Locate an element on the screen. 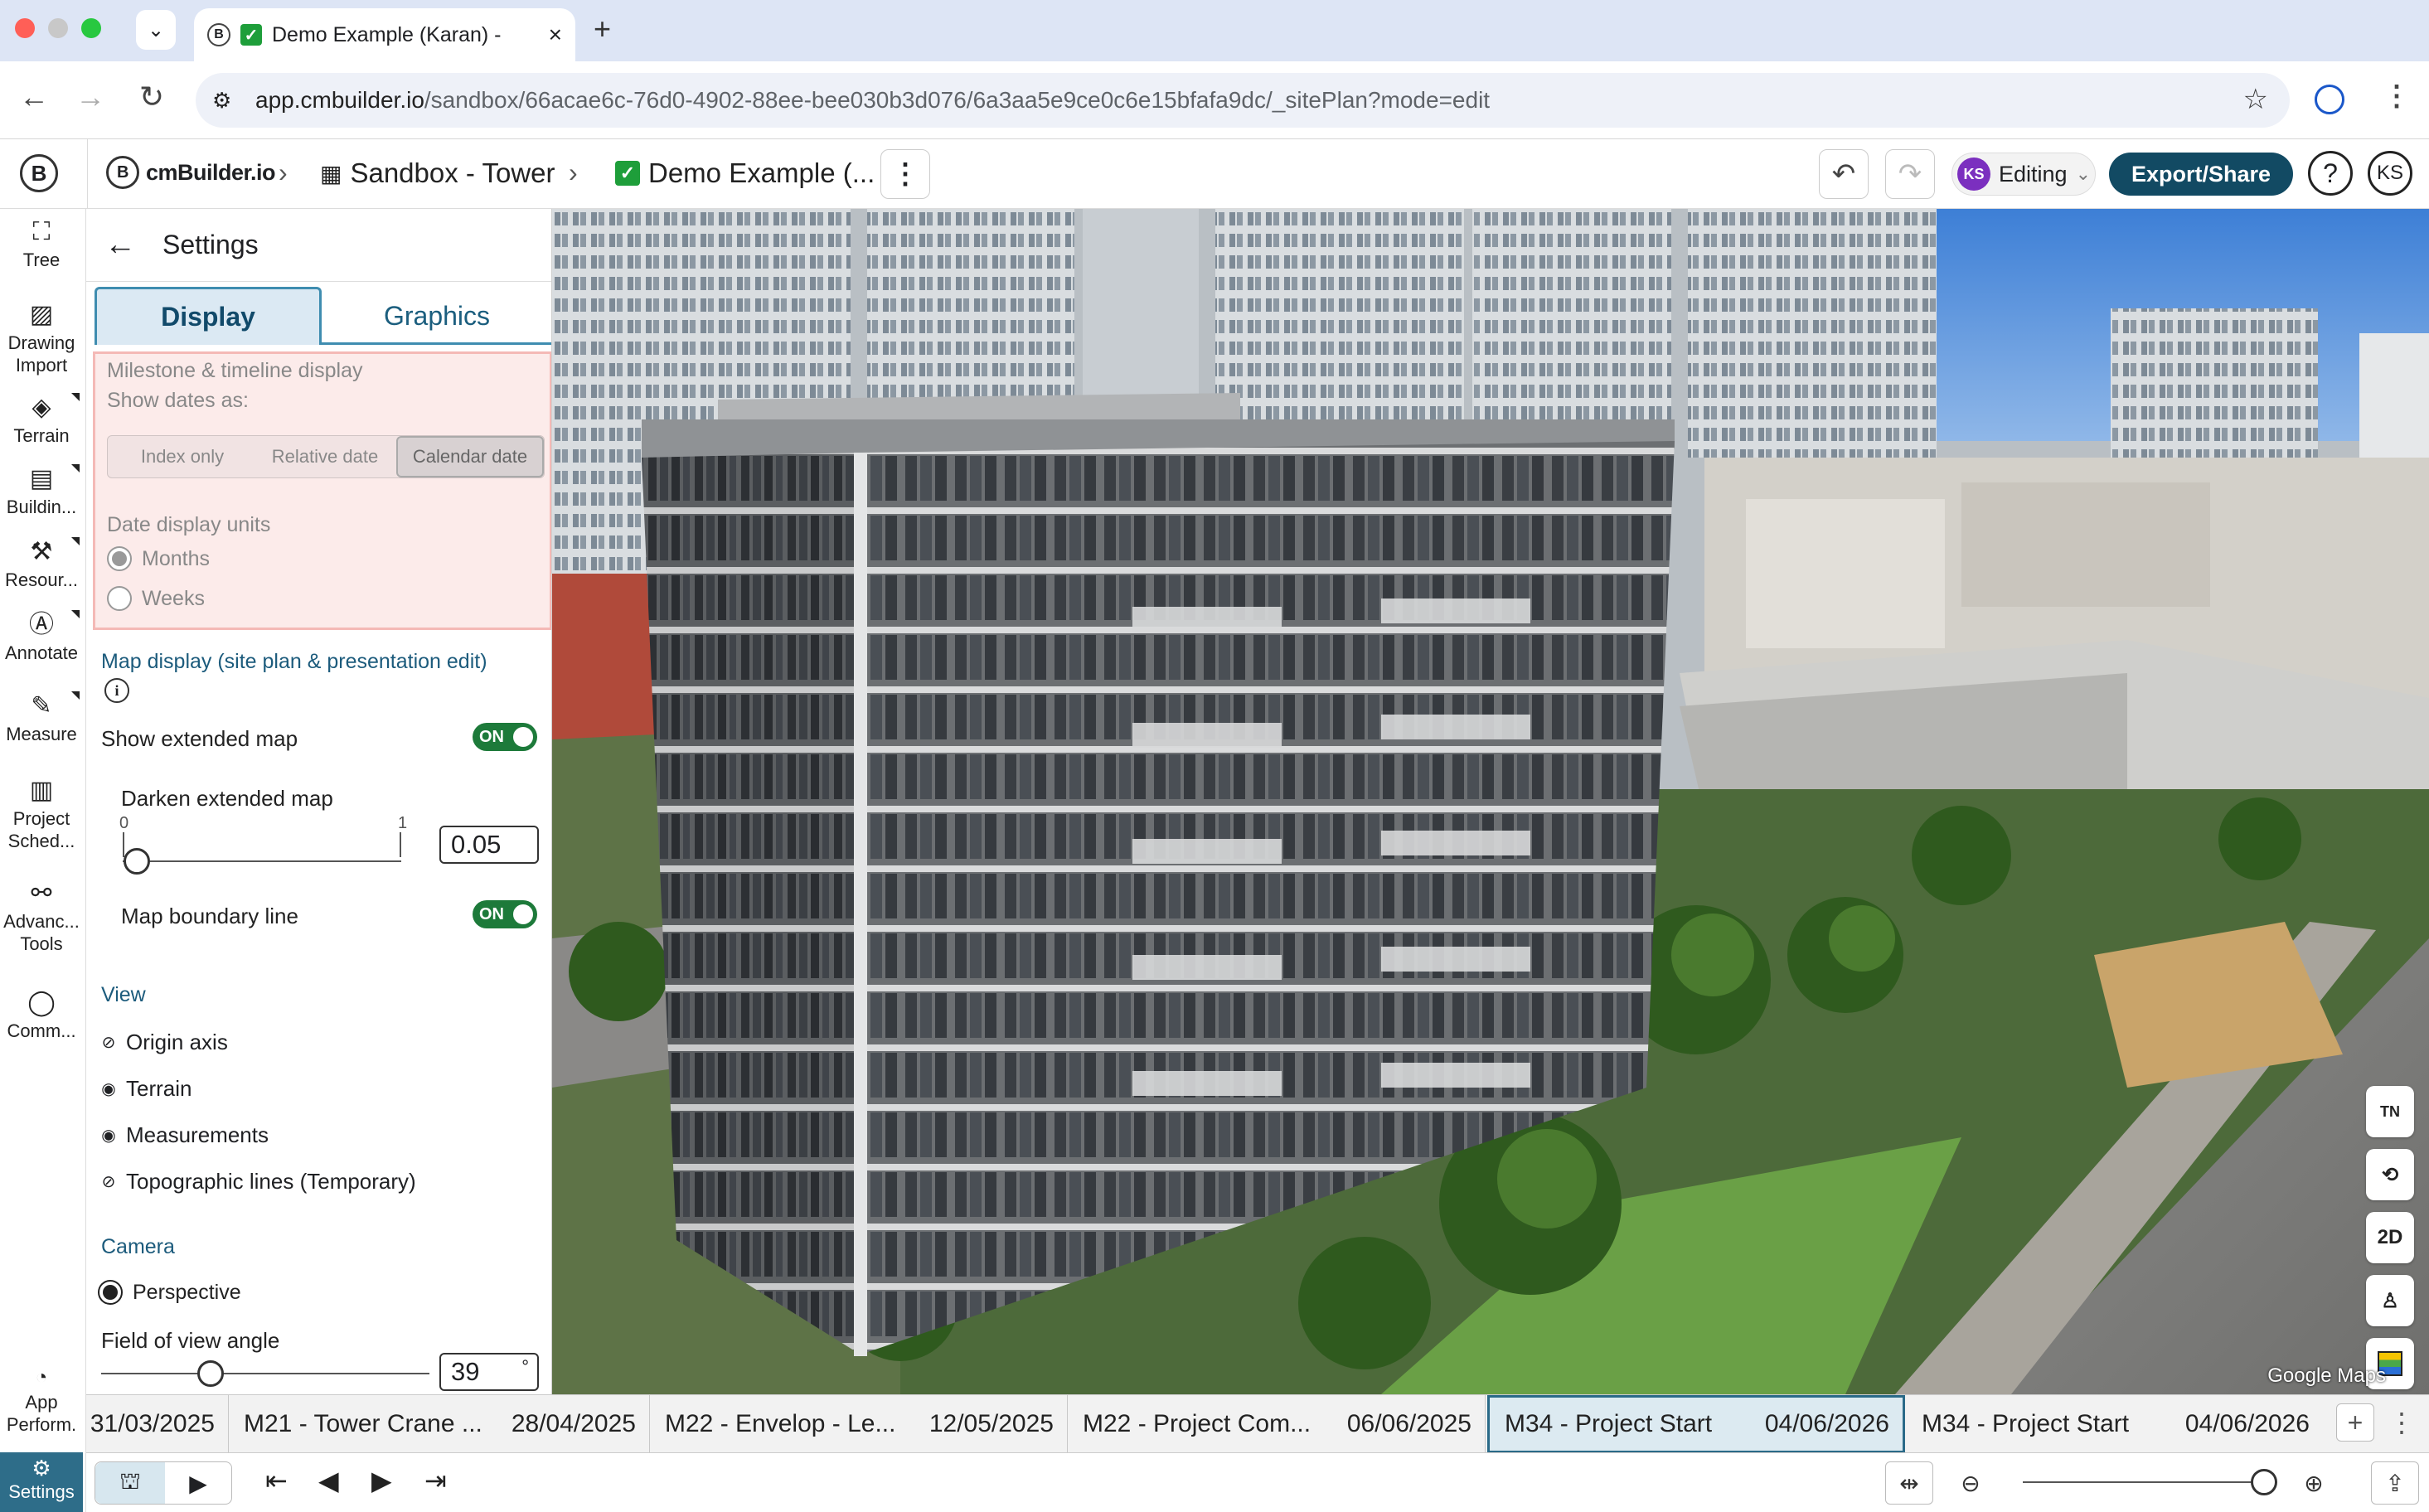  milestone-item: 31/03/2025 is located at coordinates (157, 1424).